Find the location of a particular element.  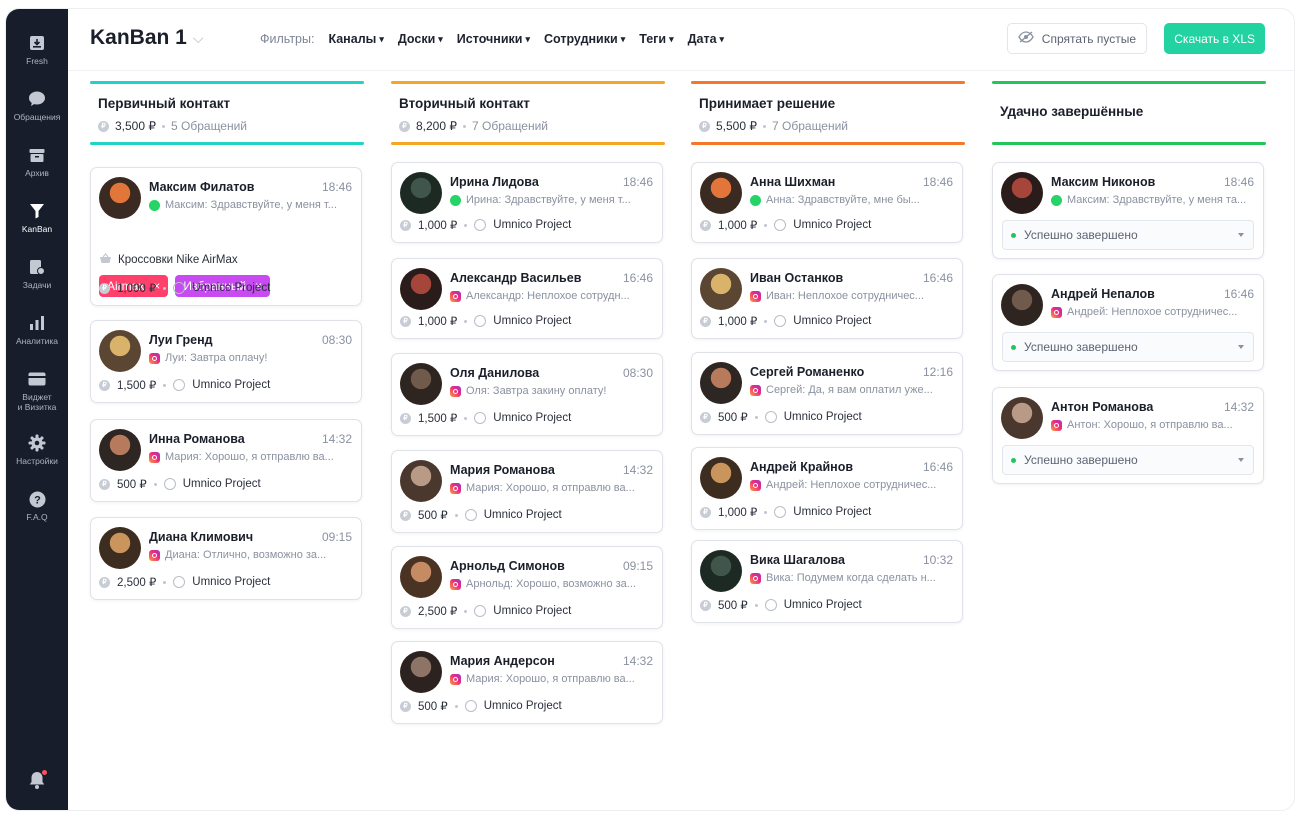

notifications-bell-icon is located at coordinates (37, 779).